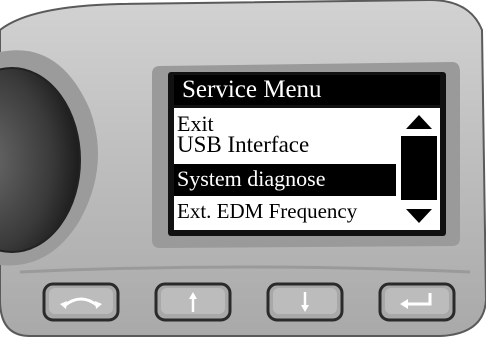  I want to click on scroll-up-button, so click(419, 122).